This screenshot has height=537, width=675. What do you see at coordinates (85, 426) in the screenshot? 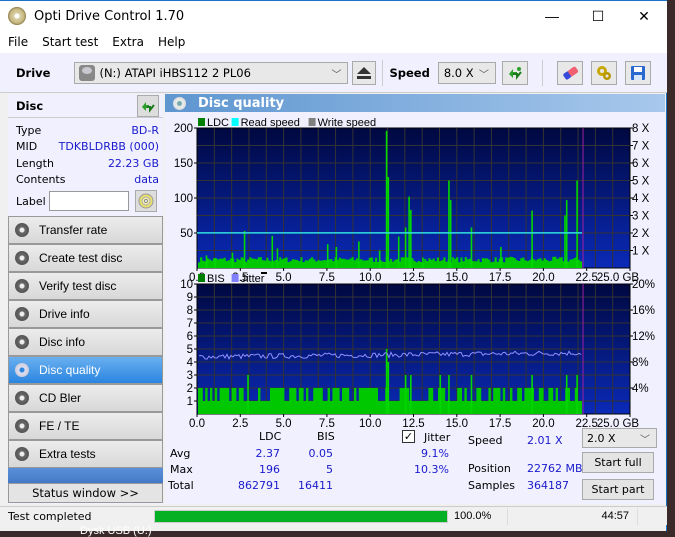
I see `nav-fe-te: FE / TE` at bounding box center [85, 426].